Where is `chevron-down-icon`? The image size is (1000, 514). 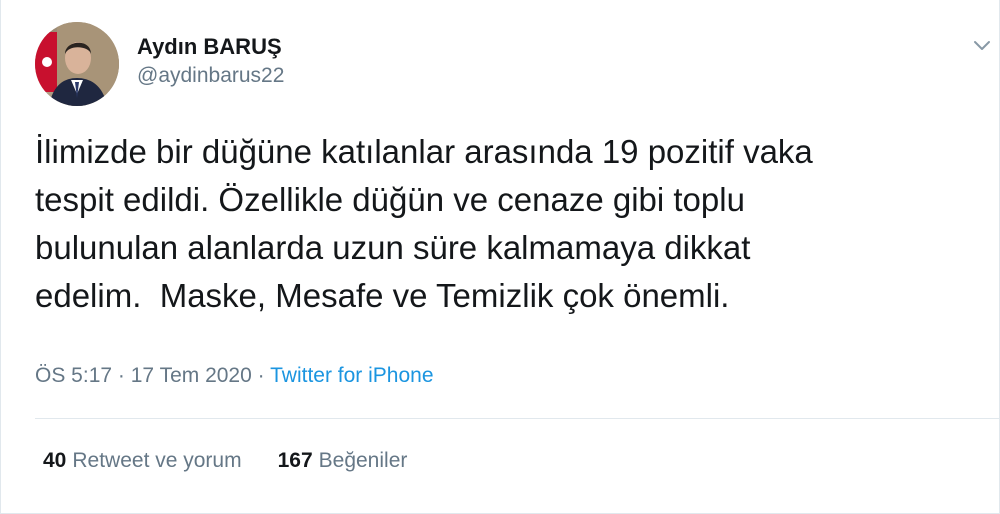 chevron-down-icon is located at coordinates (982, 45).